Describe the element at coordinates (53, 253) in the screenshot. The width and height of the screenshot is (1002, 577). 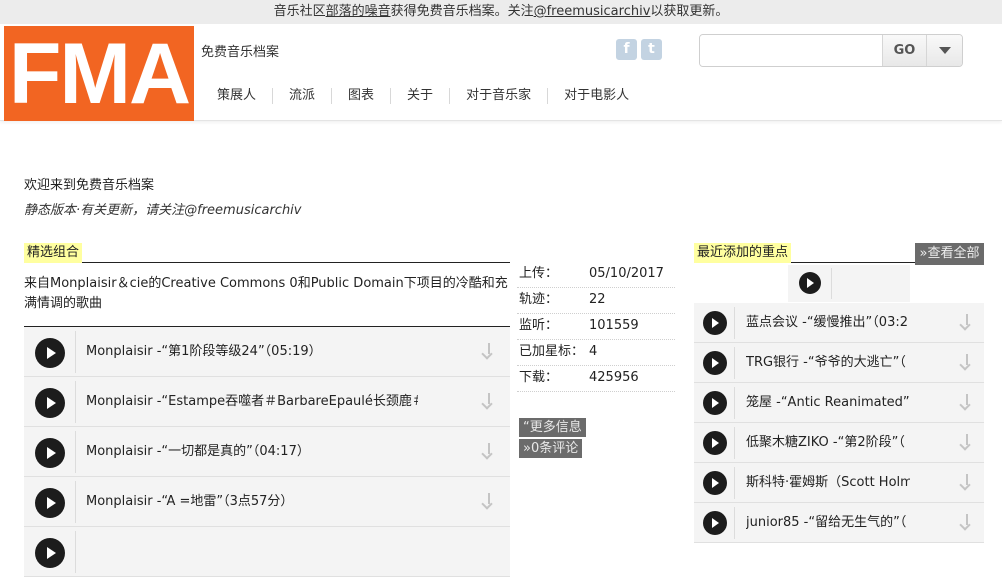
I see `featured-mix-title: 精选组合` at that location.